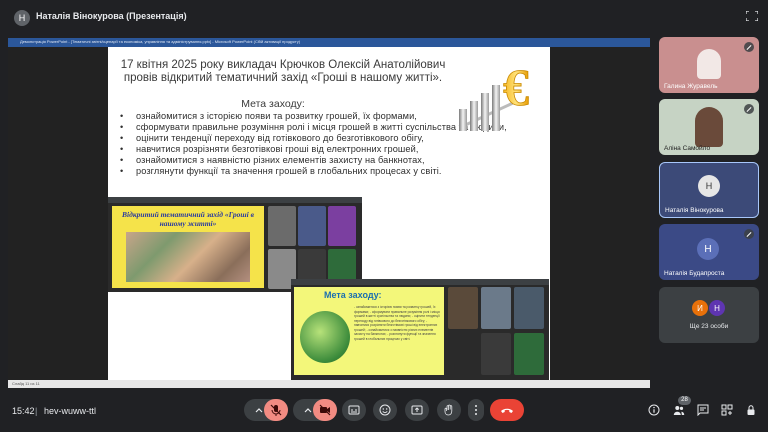  I want to click on camera-toggle-button, so click(325, 410).